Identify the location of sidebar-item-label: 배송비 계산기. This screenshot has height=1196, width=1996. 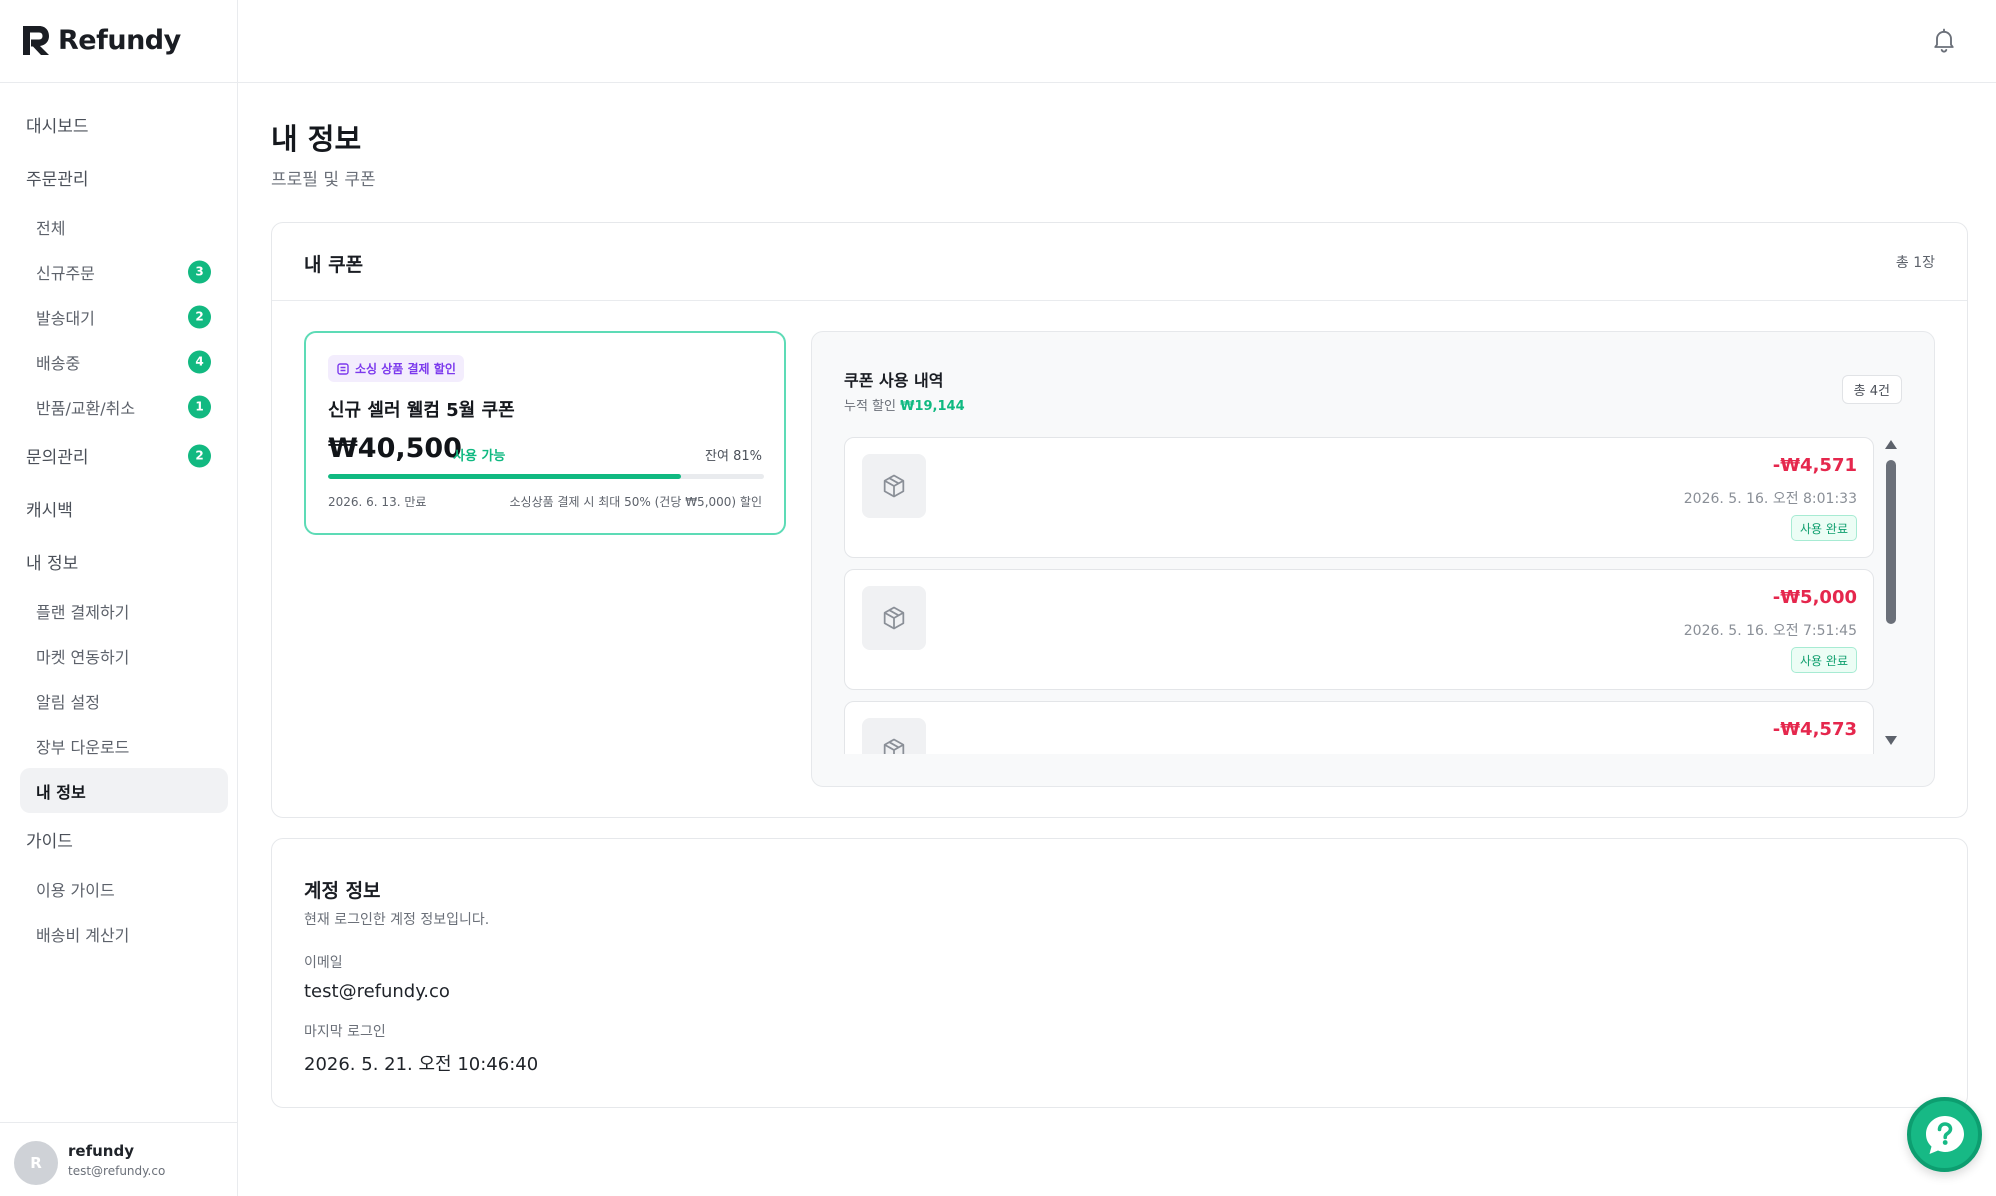
(83, 935).